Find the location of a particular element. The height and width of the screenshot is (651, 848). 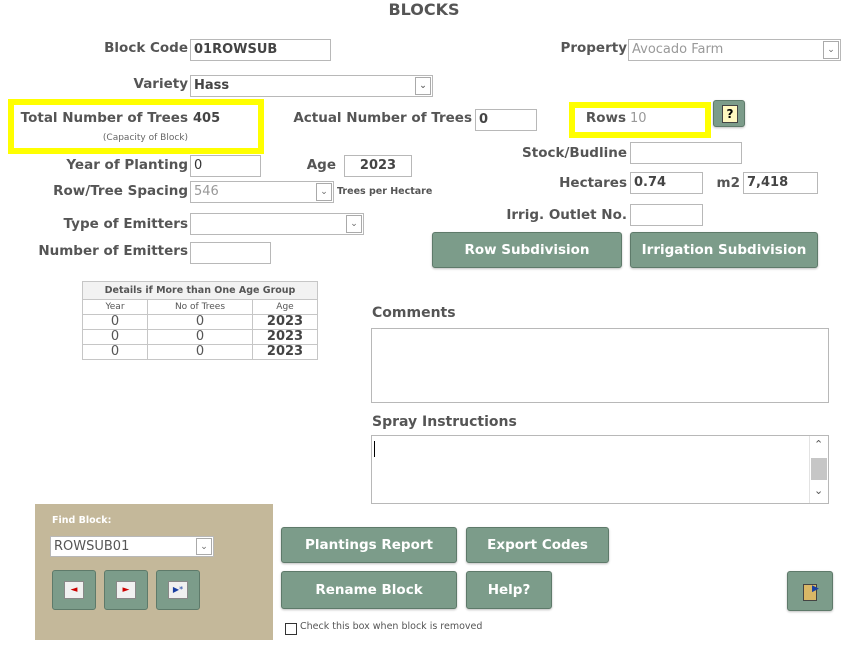

export-codes-button: Export Codes is located at coordinates (537, 545).